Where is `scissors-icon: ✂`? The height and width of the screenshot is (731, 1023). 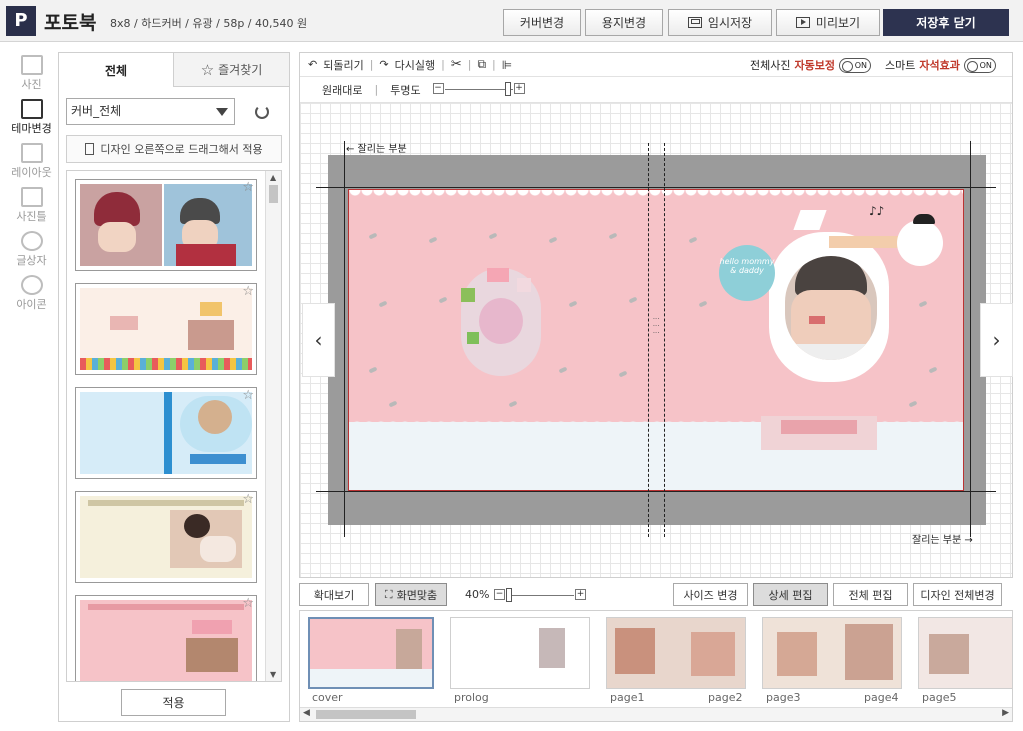
scissors-icon: ✂ is located at coordinates (456, 64).